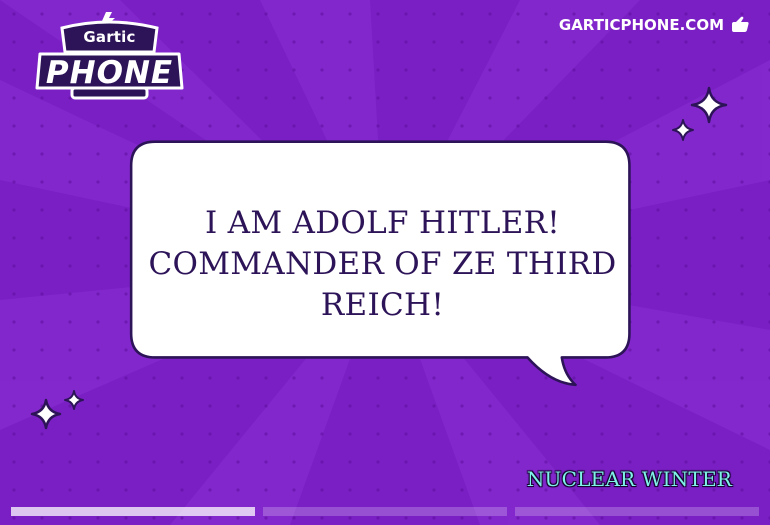  What do you see at coordinates (740, 24) in the screenshot?
I see `hand-pointer-icon` at bounding box center [740, 24].